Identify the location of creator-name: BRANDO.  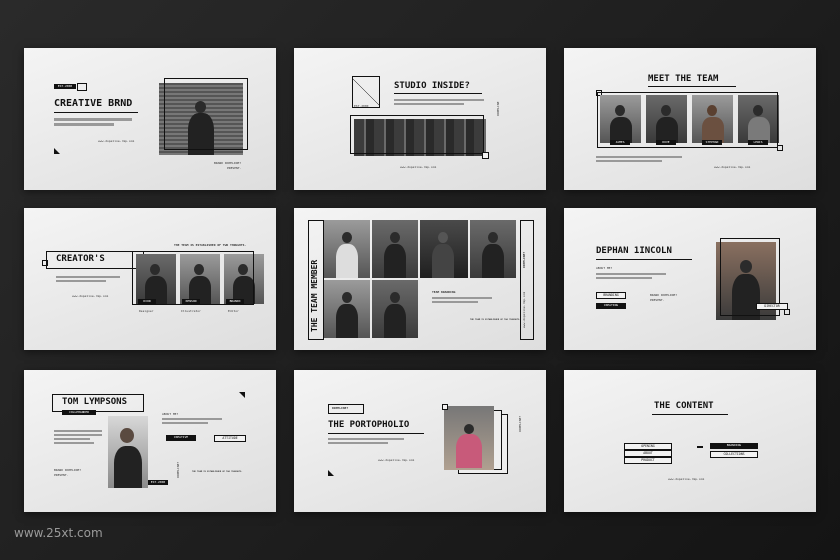
(235, 301).